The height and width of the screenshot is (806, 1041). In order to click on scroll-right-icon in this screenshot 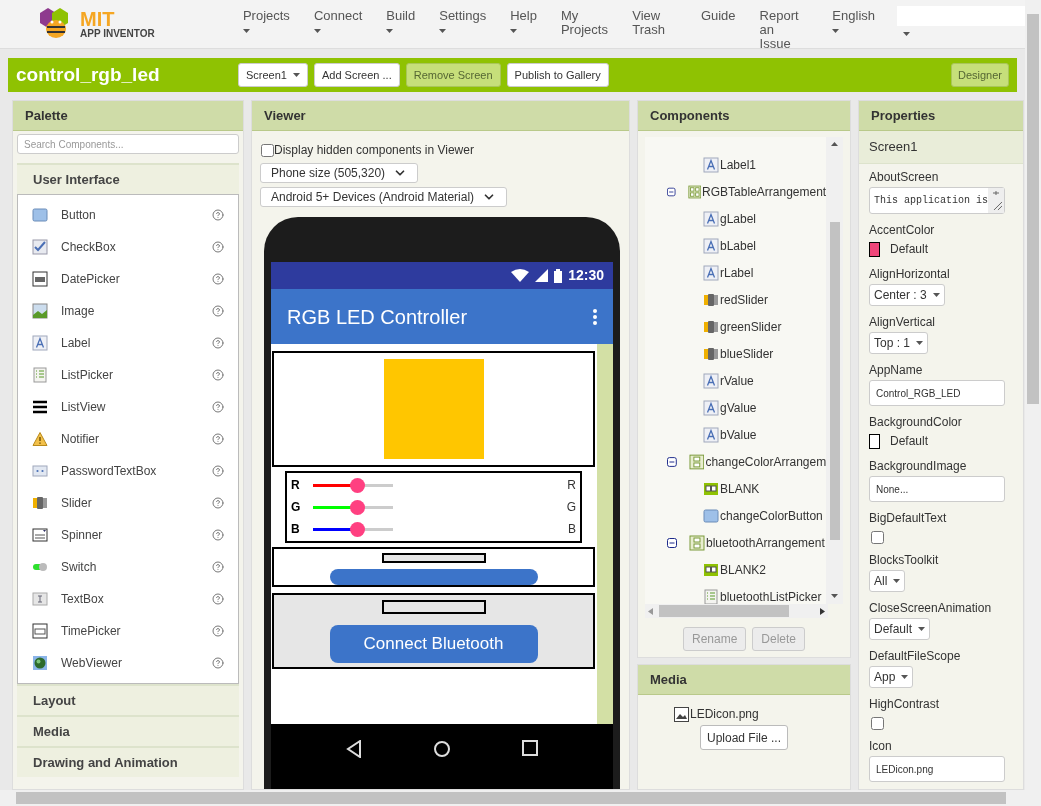, I will do `click(822, 611)`.